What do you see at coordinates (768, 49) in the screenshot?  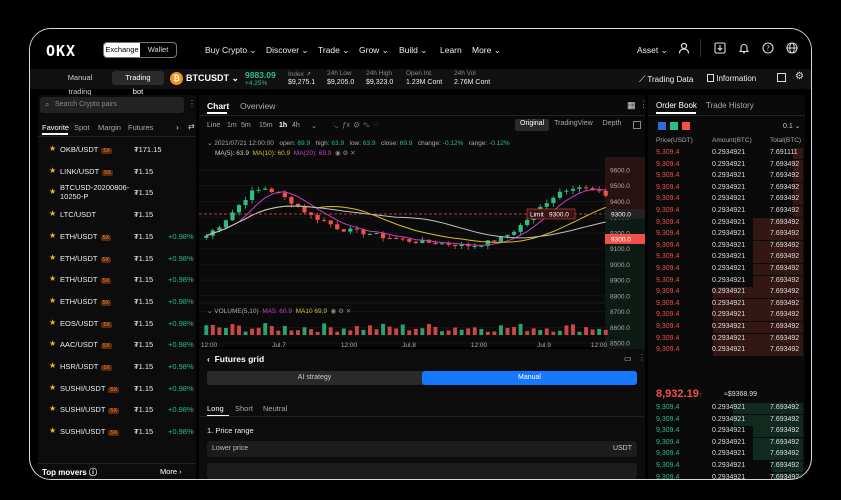 I see `help-icon: ?` at bounding box center [768, 49].